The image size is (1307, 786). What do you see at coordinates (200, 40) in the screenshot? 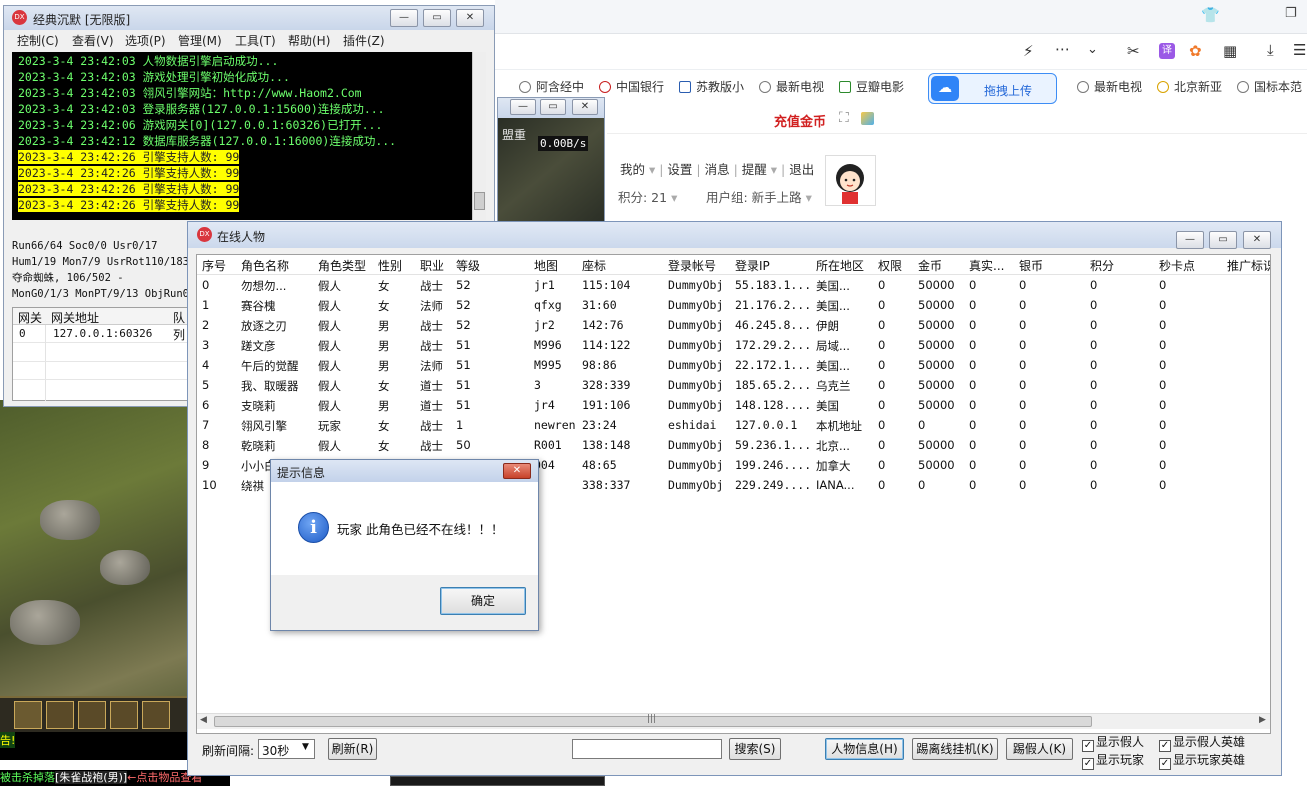
I see `menu-manage: 管理(M)` at bounding box center [200, 40].